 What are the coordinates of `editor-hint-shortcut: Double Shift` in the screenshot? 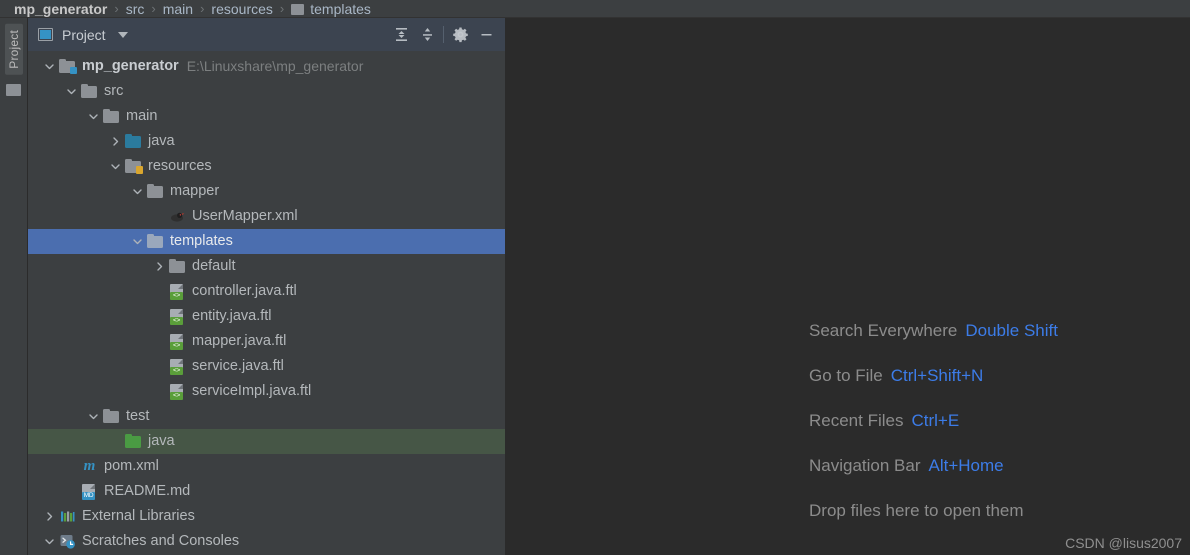 It's located at (1011, 330).